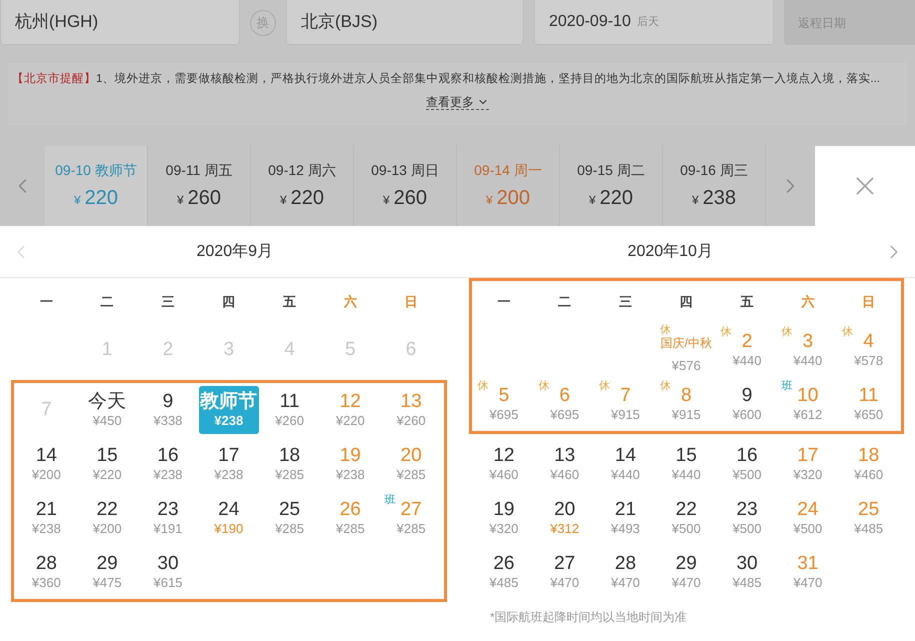 This screenshot has width=915, height=641. Describe the element at coordinates (686, 572) in the screenshot. I see `calendar-day: 29 ¥470` at that location.